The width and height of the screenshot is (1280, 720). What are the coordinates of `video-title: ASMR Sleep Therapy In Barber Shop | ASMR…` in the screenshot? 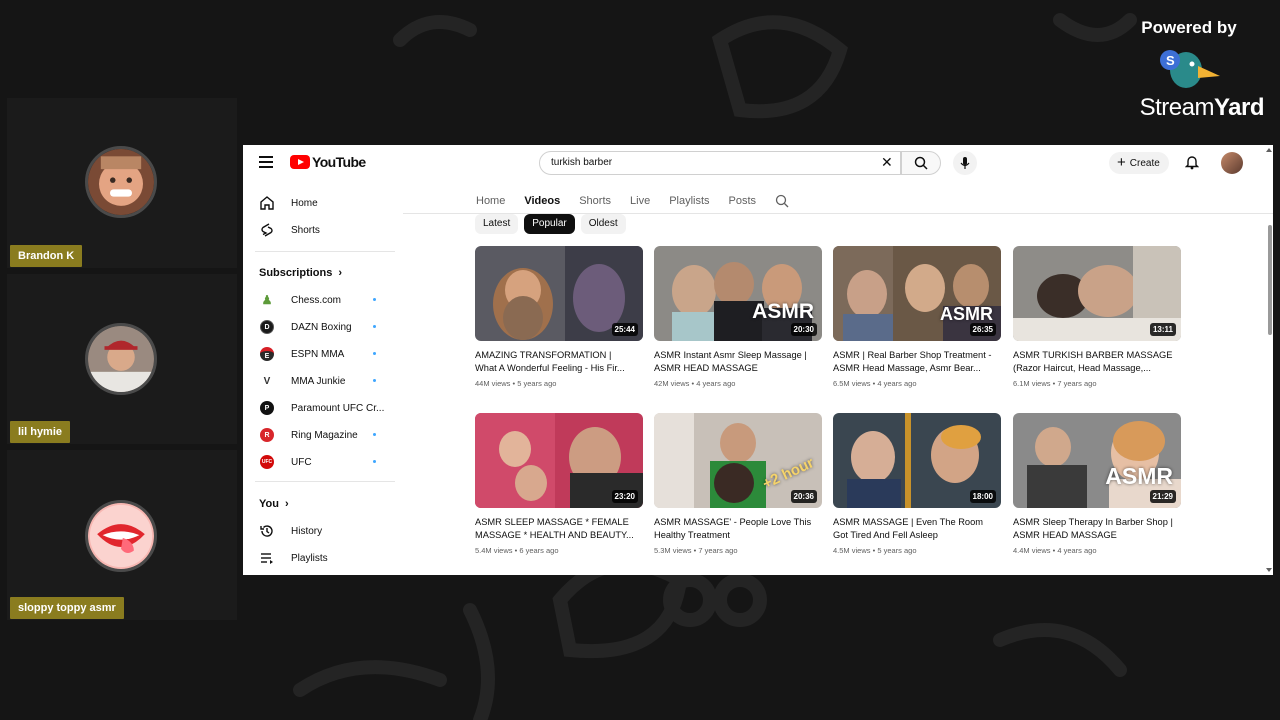 It's located at (1093, 529).